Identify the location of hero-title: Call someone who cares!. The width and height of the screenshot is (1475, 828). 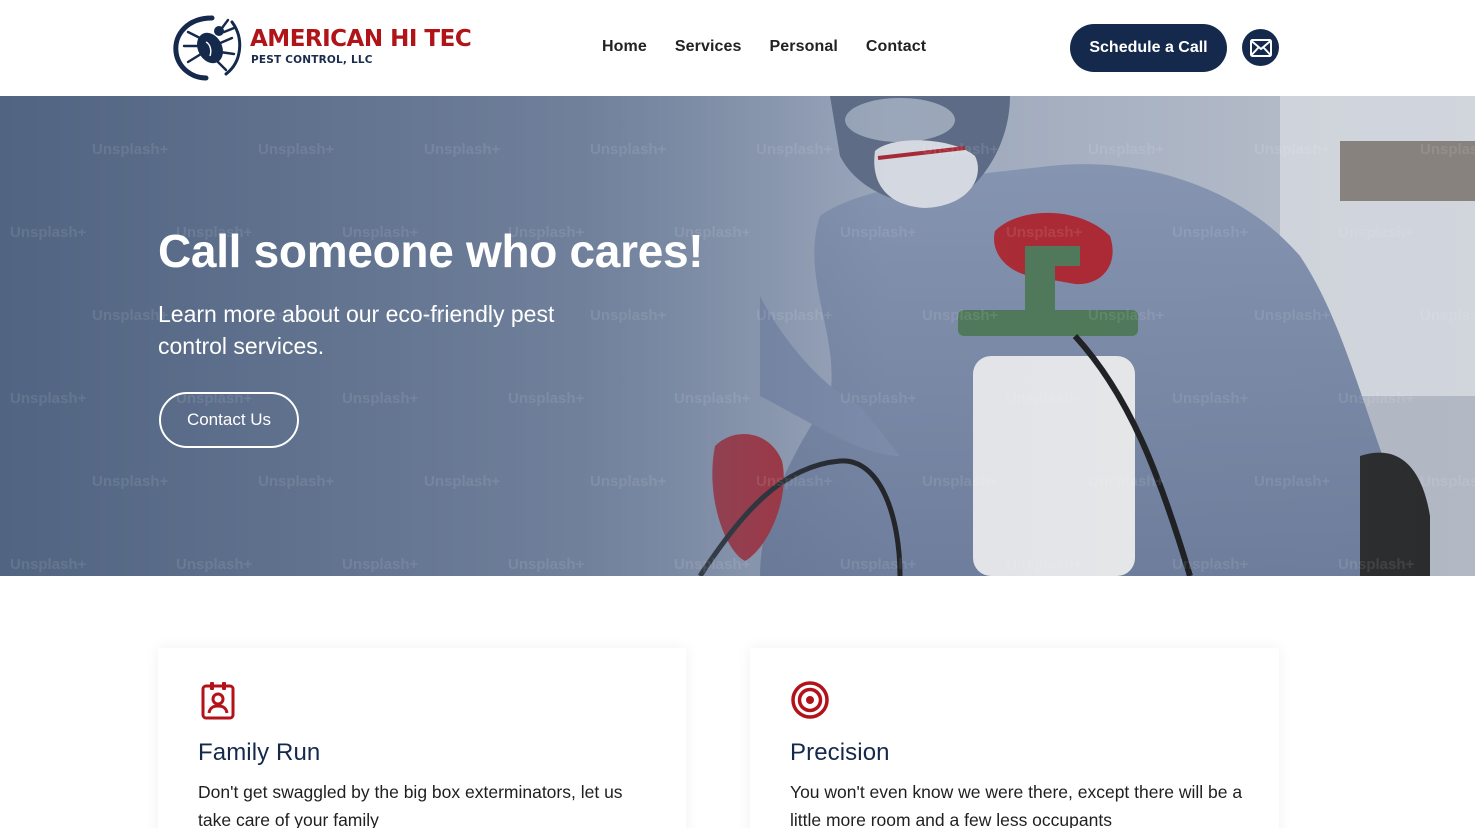
(431, 251).